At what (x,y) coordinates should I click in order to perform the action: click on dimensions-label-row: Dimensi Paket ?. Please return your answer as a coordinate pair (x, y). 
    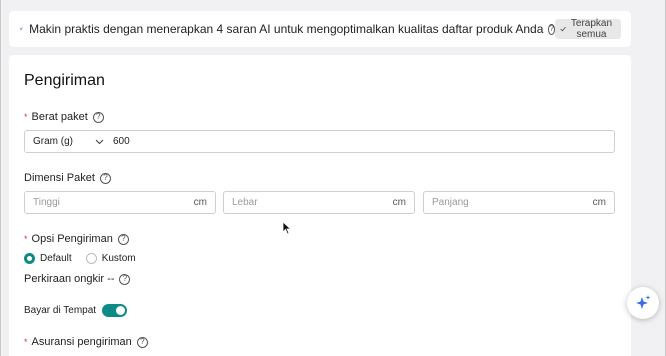
    Looking at the image, I should click on (67, 178).